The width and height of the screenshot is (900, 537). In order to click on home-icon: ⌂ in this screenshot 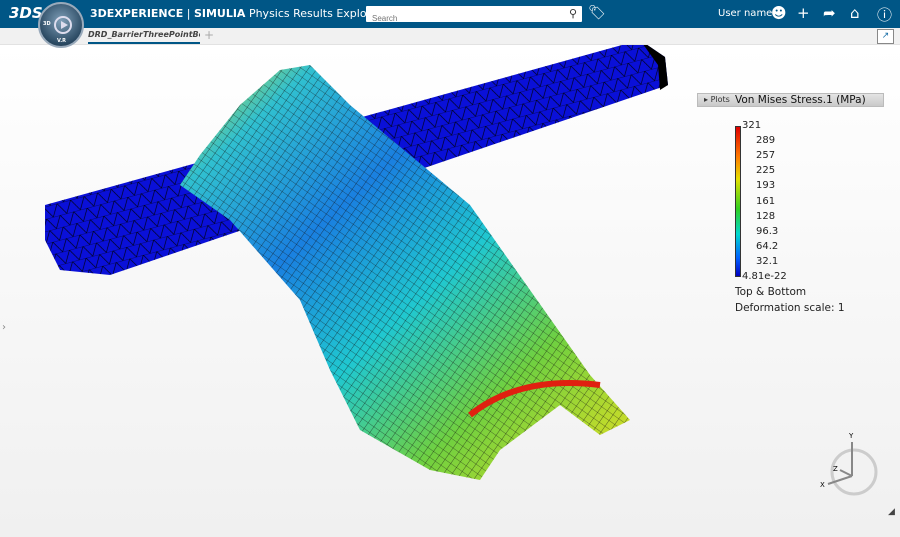, I will do `click(855, 13)`.